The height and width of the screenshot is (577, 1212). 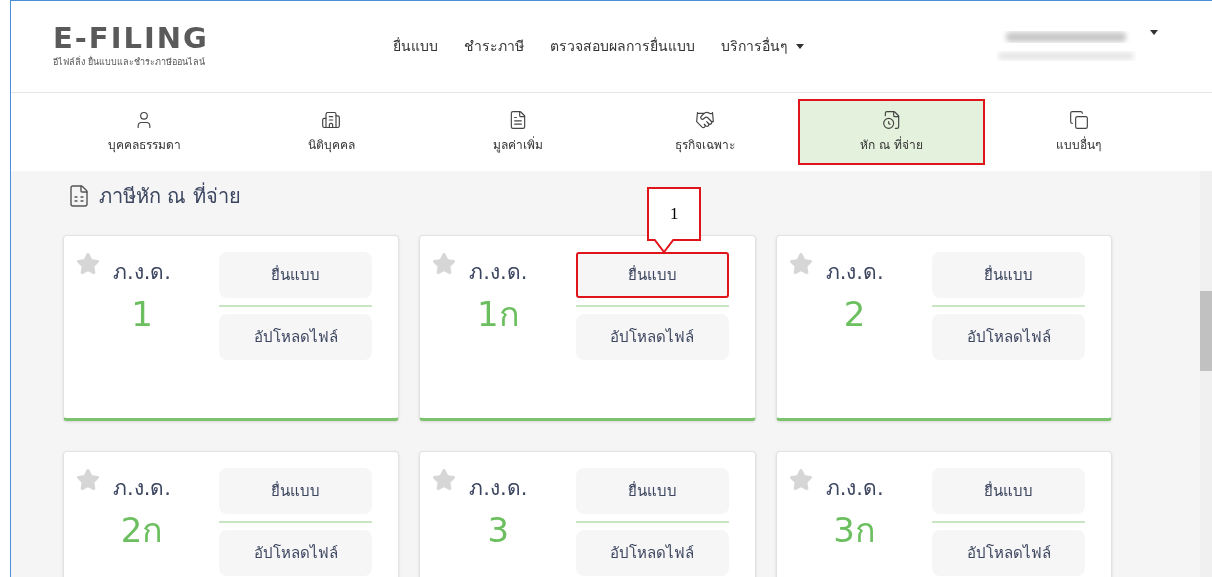 What do you see at coordinates (494, 46) in the screenshot?
I see `nav-link: ชำระภาษี` at bounding box center [494, 46].